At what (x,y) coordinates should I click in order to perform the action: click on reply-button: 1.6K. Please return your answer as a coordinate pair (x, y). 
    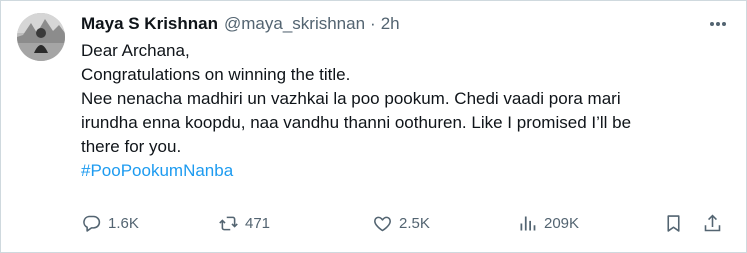
    Looking at the image, I should click on (110, 223).